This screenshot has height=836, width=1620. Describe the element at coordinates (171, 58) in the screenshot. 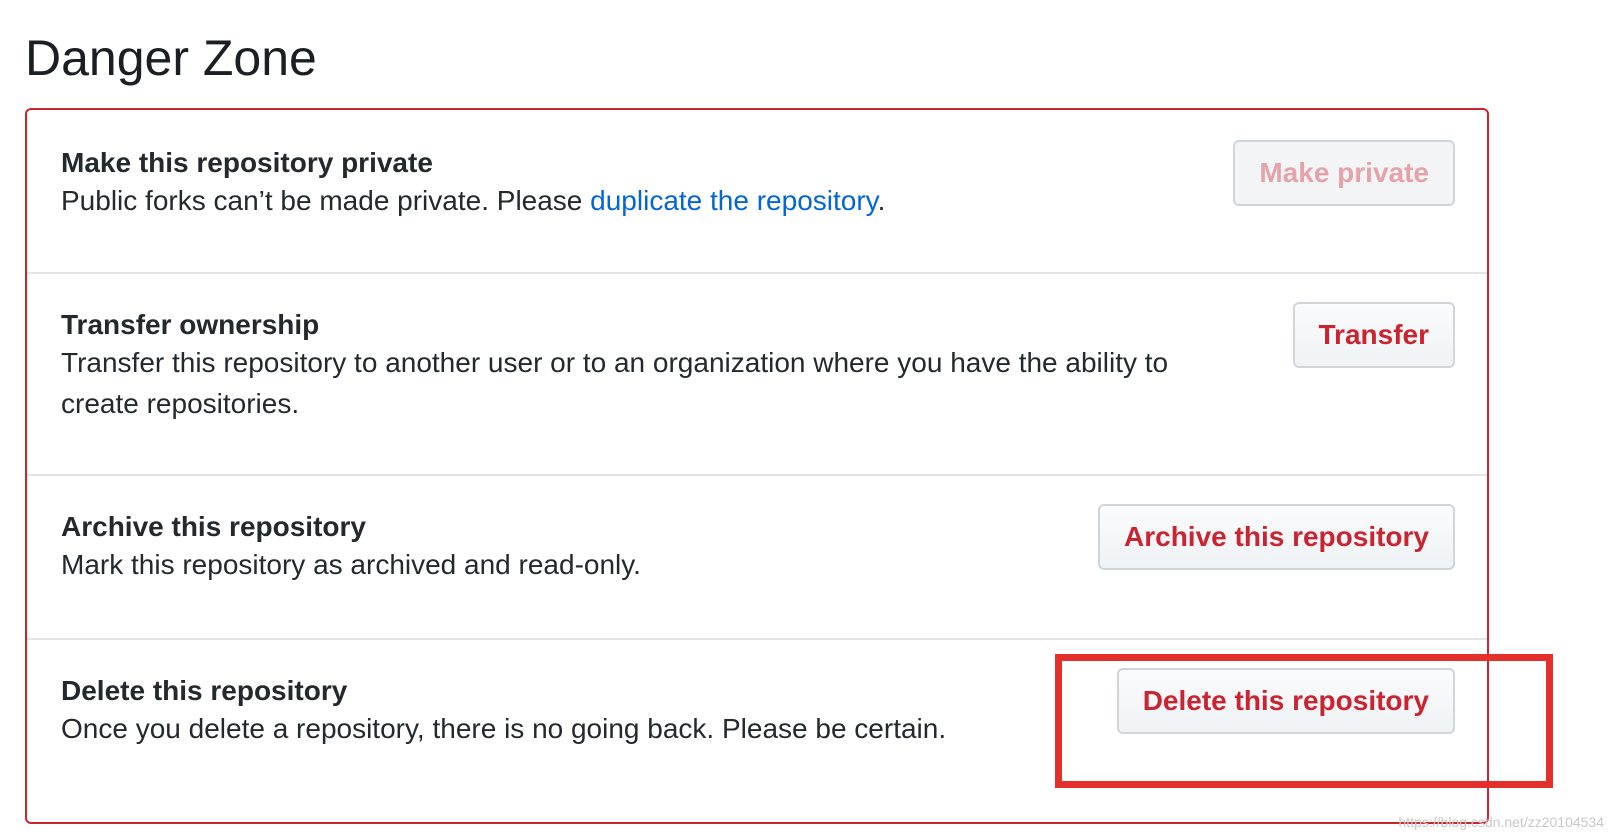

I see `page-title: Danger Zone` at that location.